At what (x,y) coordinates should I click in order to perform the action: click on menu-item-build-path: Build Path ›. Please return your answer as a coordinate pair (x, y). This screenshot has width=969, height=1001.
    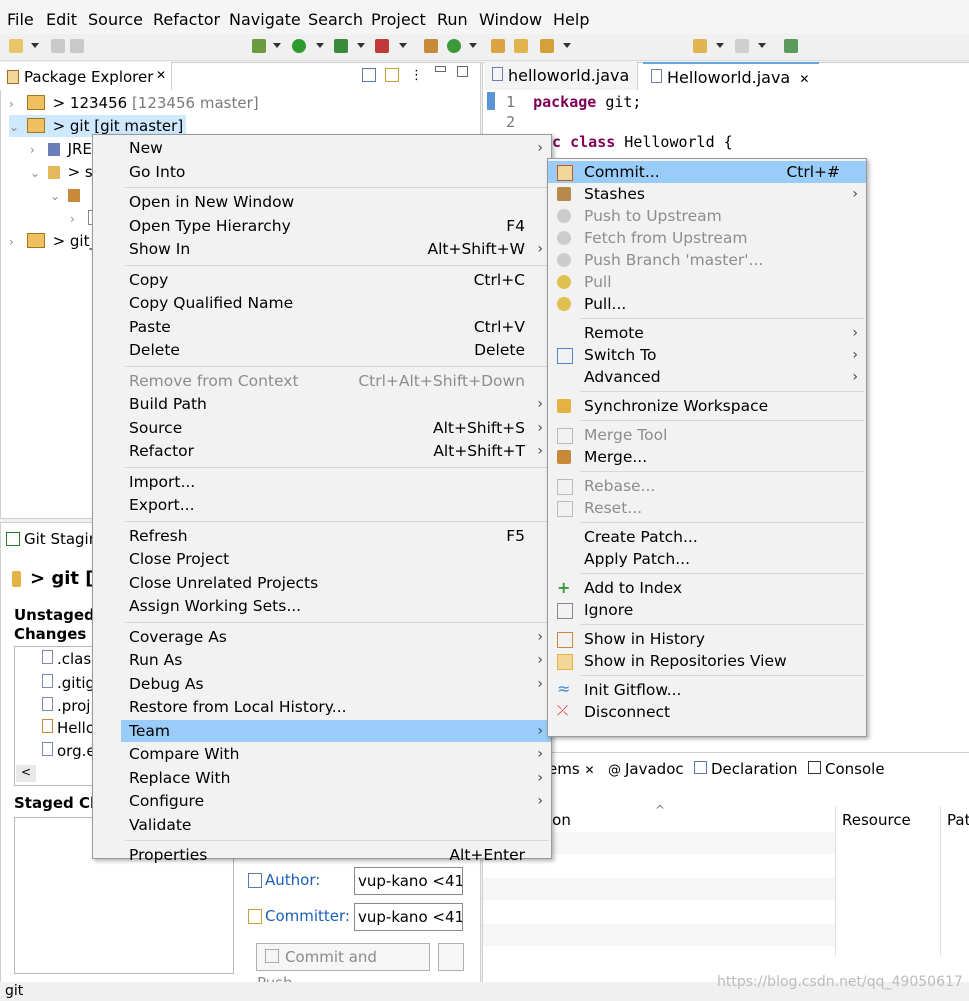
    Looking at the image, I should click on (322, 404).